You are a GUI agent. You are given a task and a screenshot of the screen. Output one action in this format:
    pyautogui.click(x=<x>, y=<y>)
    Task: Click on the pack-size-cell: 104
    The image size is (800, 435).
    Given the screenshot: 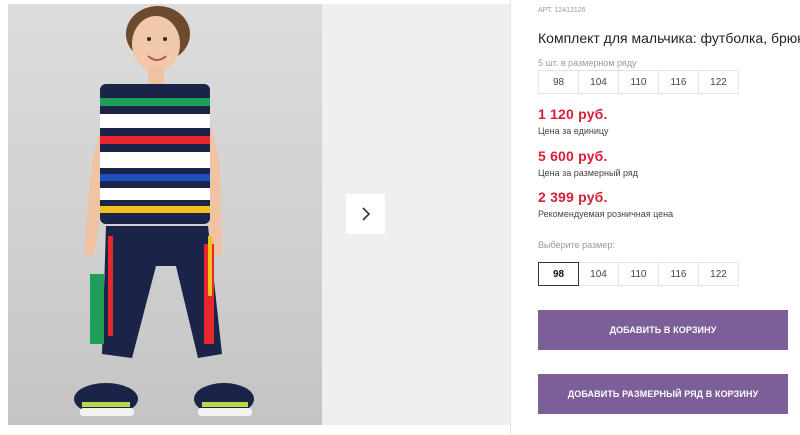 What is the action you would take?
    pyautogui.click(x=598, y=82)
    